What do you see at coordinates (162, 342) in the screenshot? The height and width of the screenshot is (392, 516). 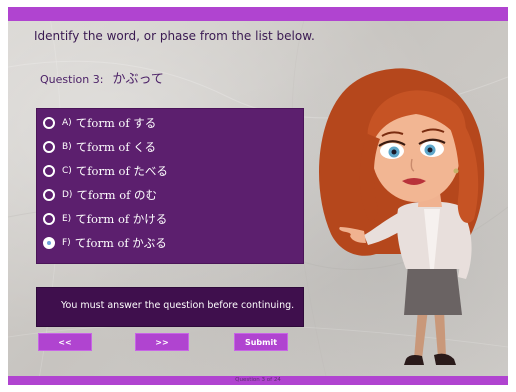 I see `next-button: >>` at bounding box center [162, 342].